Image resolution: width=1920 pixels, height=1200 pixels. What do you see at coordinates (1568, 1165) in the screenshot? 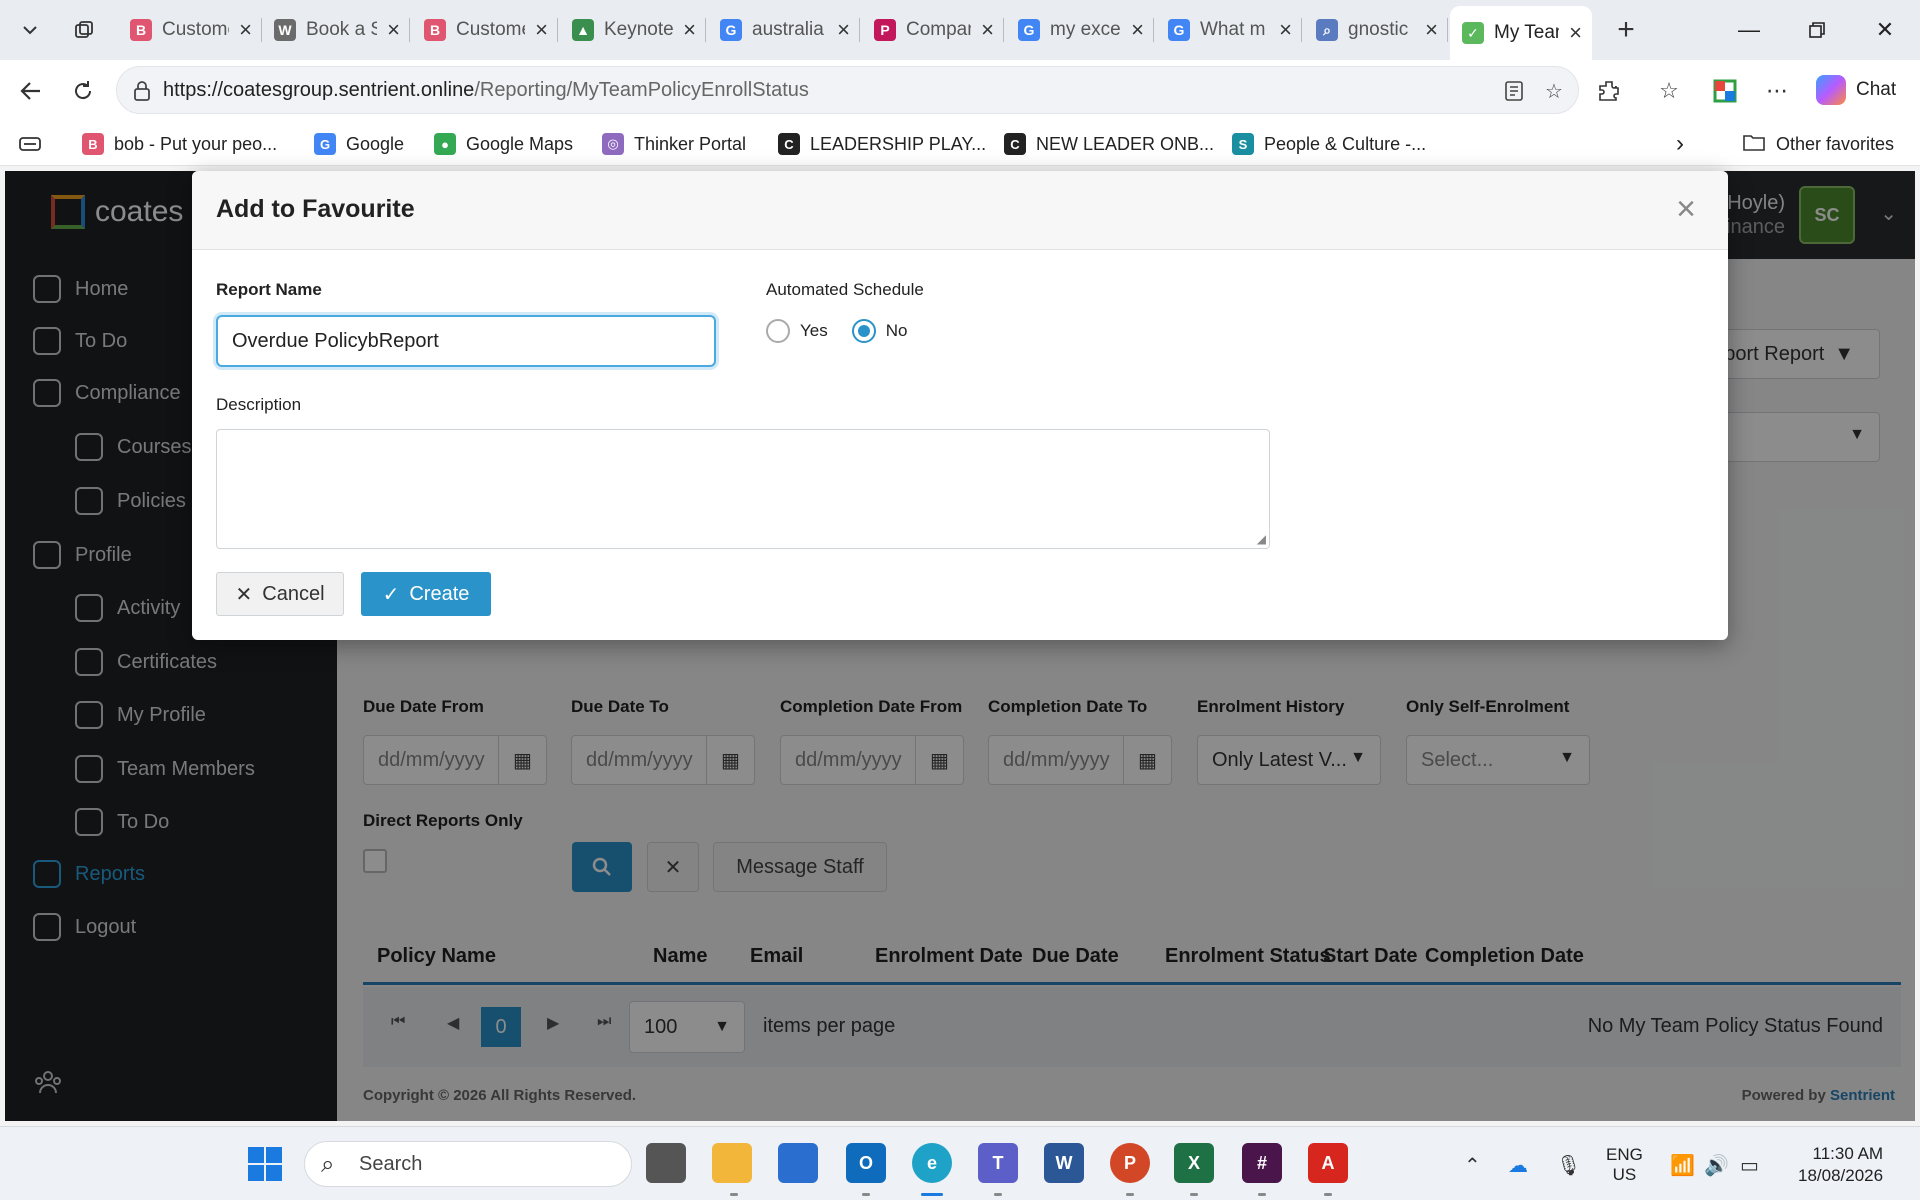
I see `microphone-icon: 🎙` at bounding box center [1568, 1165].